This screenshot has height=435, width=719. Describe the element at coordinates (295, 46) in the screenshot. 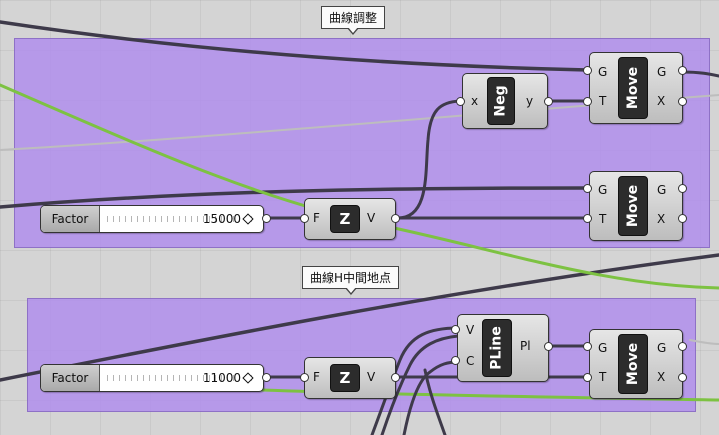

I see `wire-background-dark-top` at that location.